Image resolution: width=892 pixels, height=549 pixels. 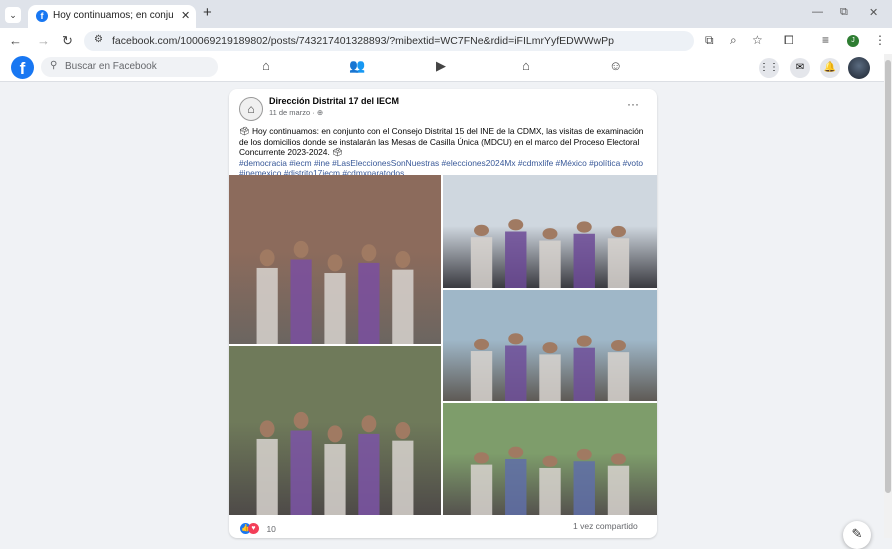 What do you see at coordinates (757, 40) in the screenshot?
I see `bookmark-star-icon: ☆` at bounding box center [757, 40].